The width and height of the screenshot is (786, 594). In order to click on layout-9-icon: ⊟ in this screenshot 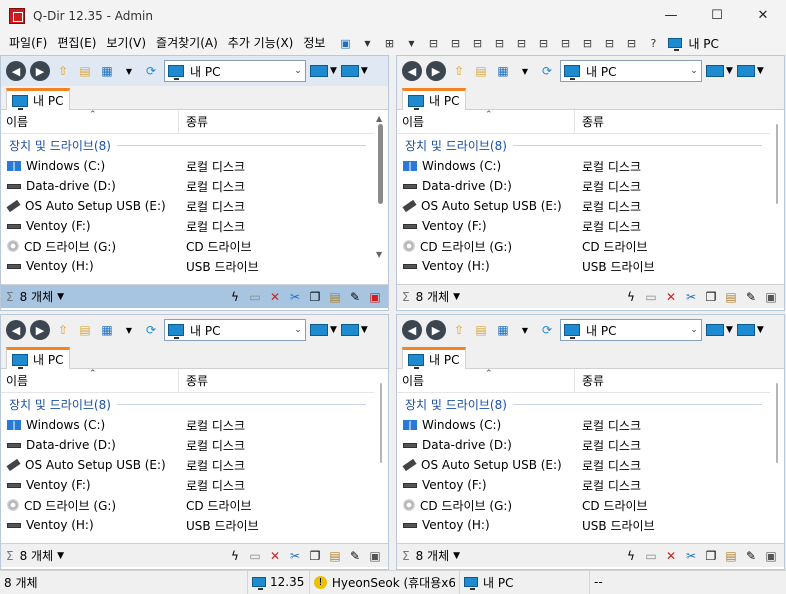, I will do `click(609, 43)`.